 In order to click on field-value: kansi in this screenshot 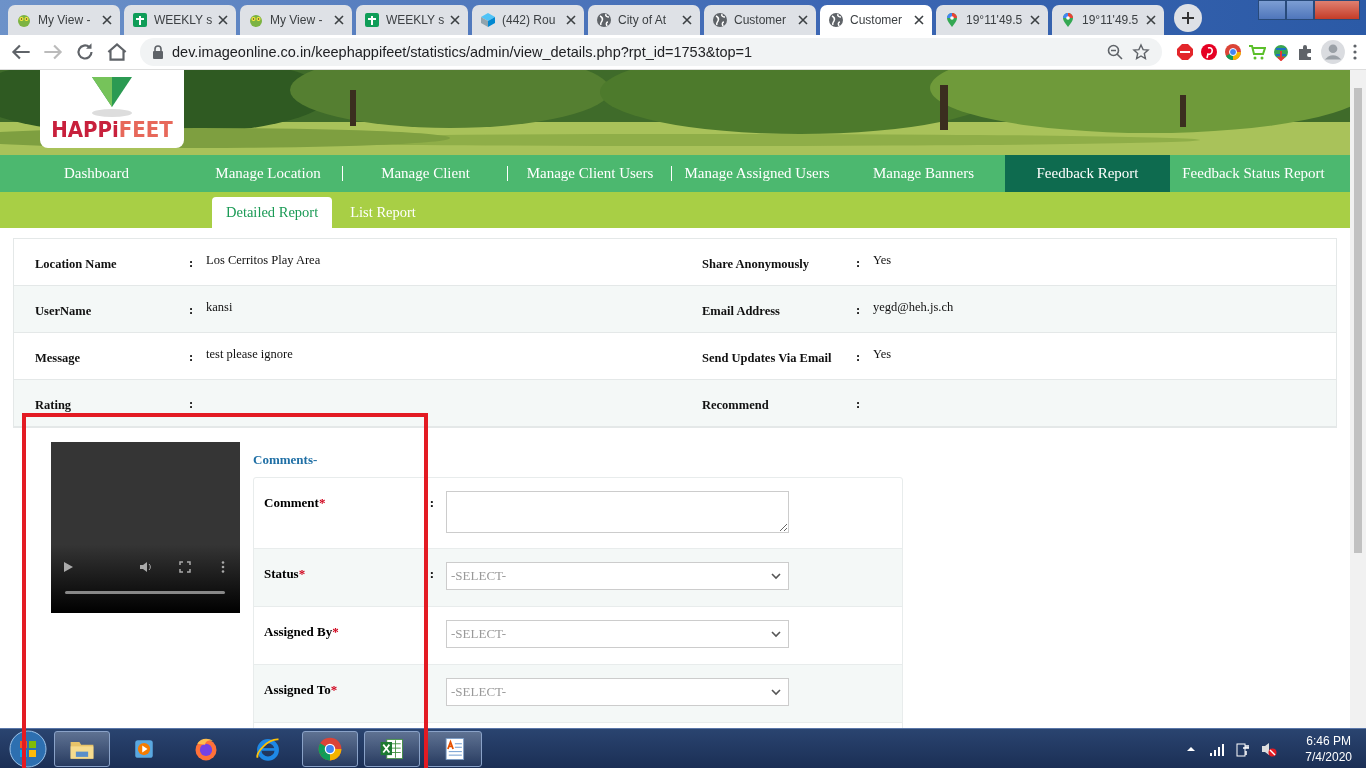, I will do `click(219, 307)`.